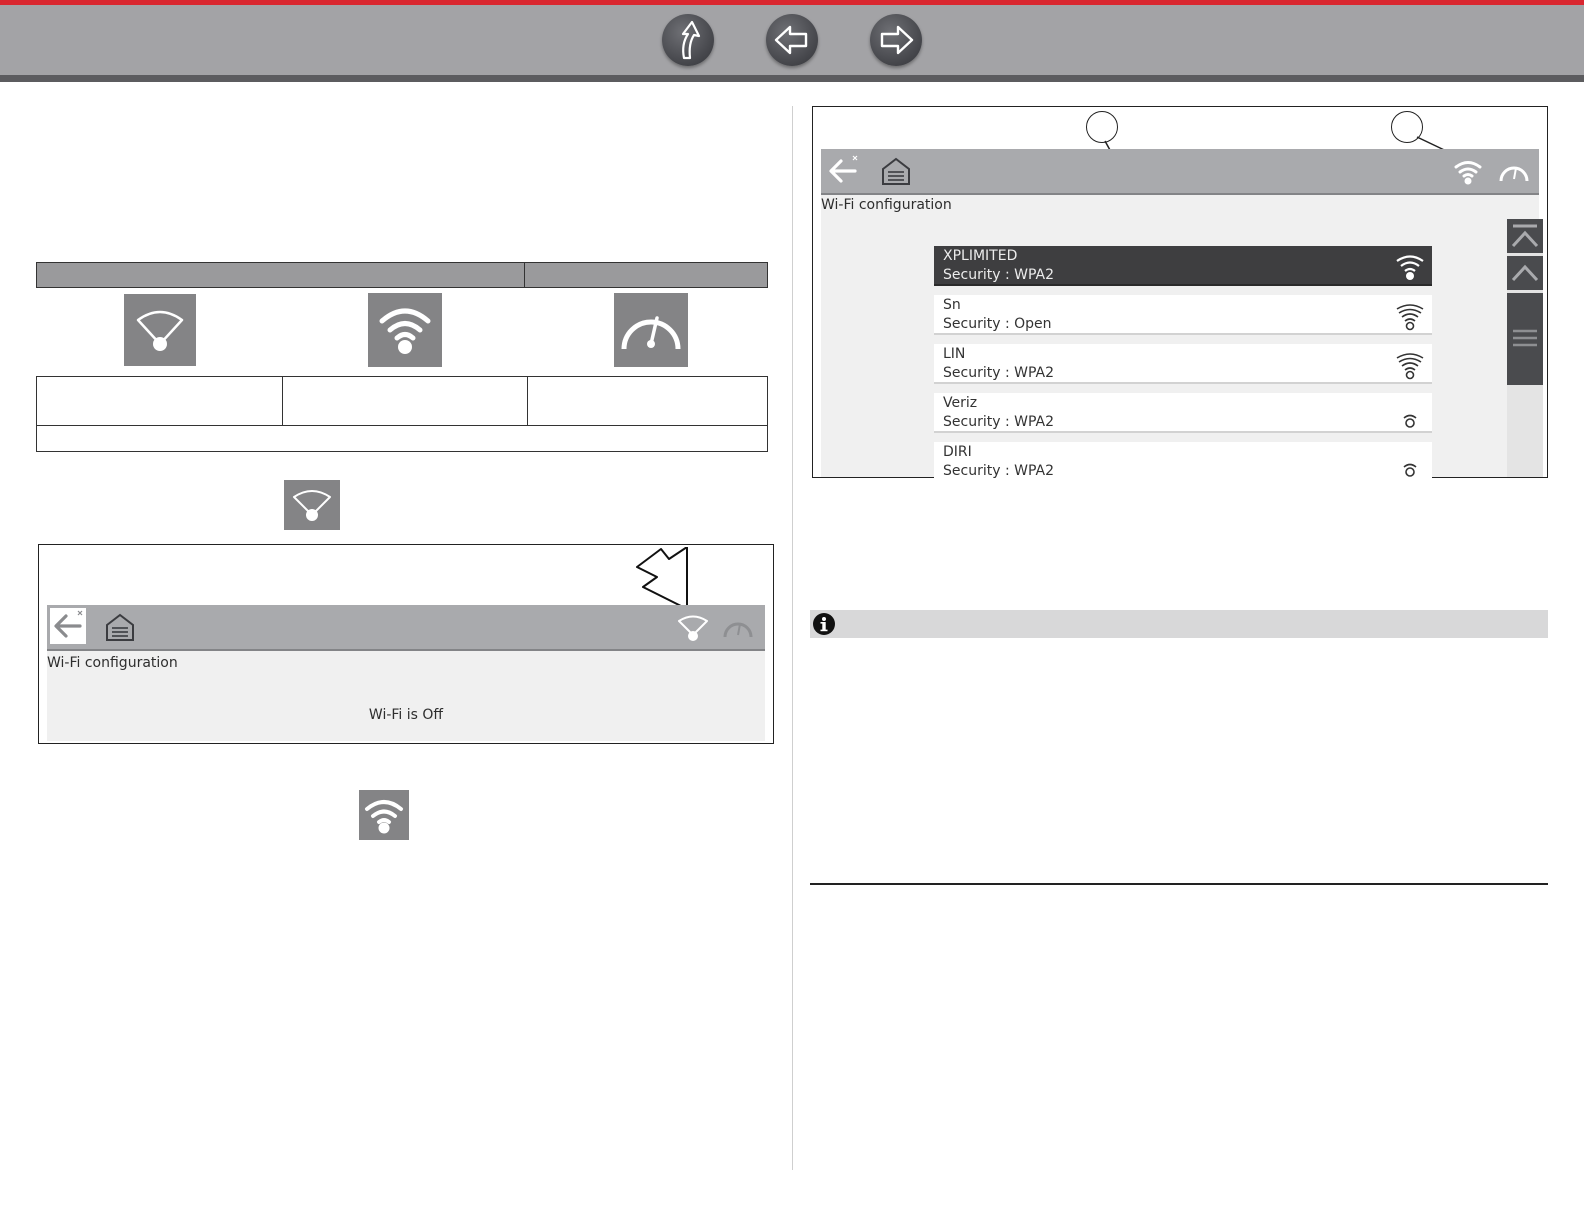  I want to click on network-row-sn: Sn Security : Open, so click(1183, 315).